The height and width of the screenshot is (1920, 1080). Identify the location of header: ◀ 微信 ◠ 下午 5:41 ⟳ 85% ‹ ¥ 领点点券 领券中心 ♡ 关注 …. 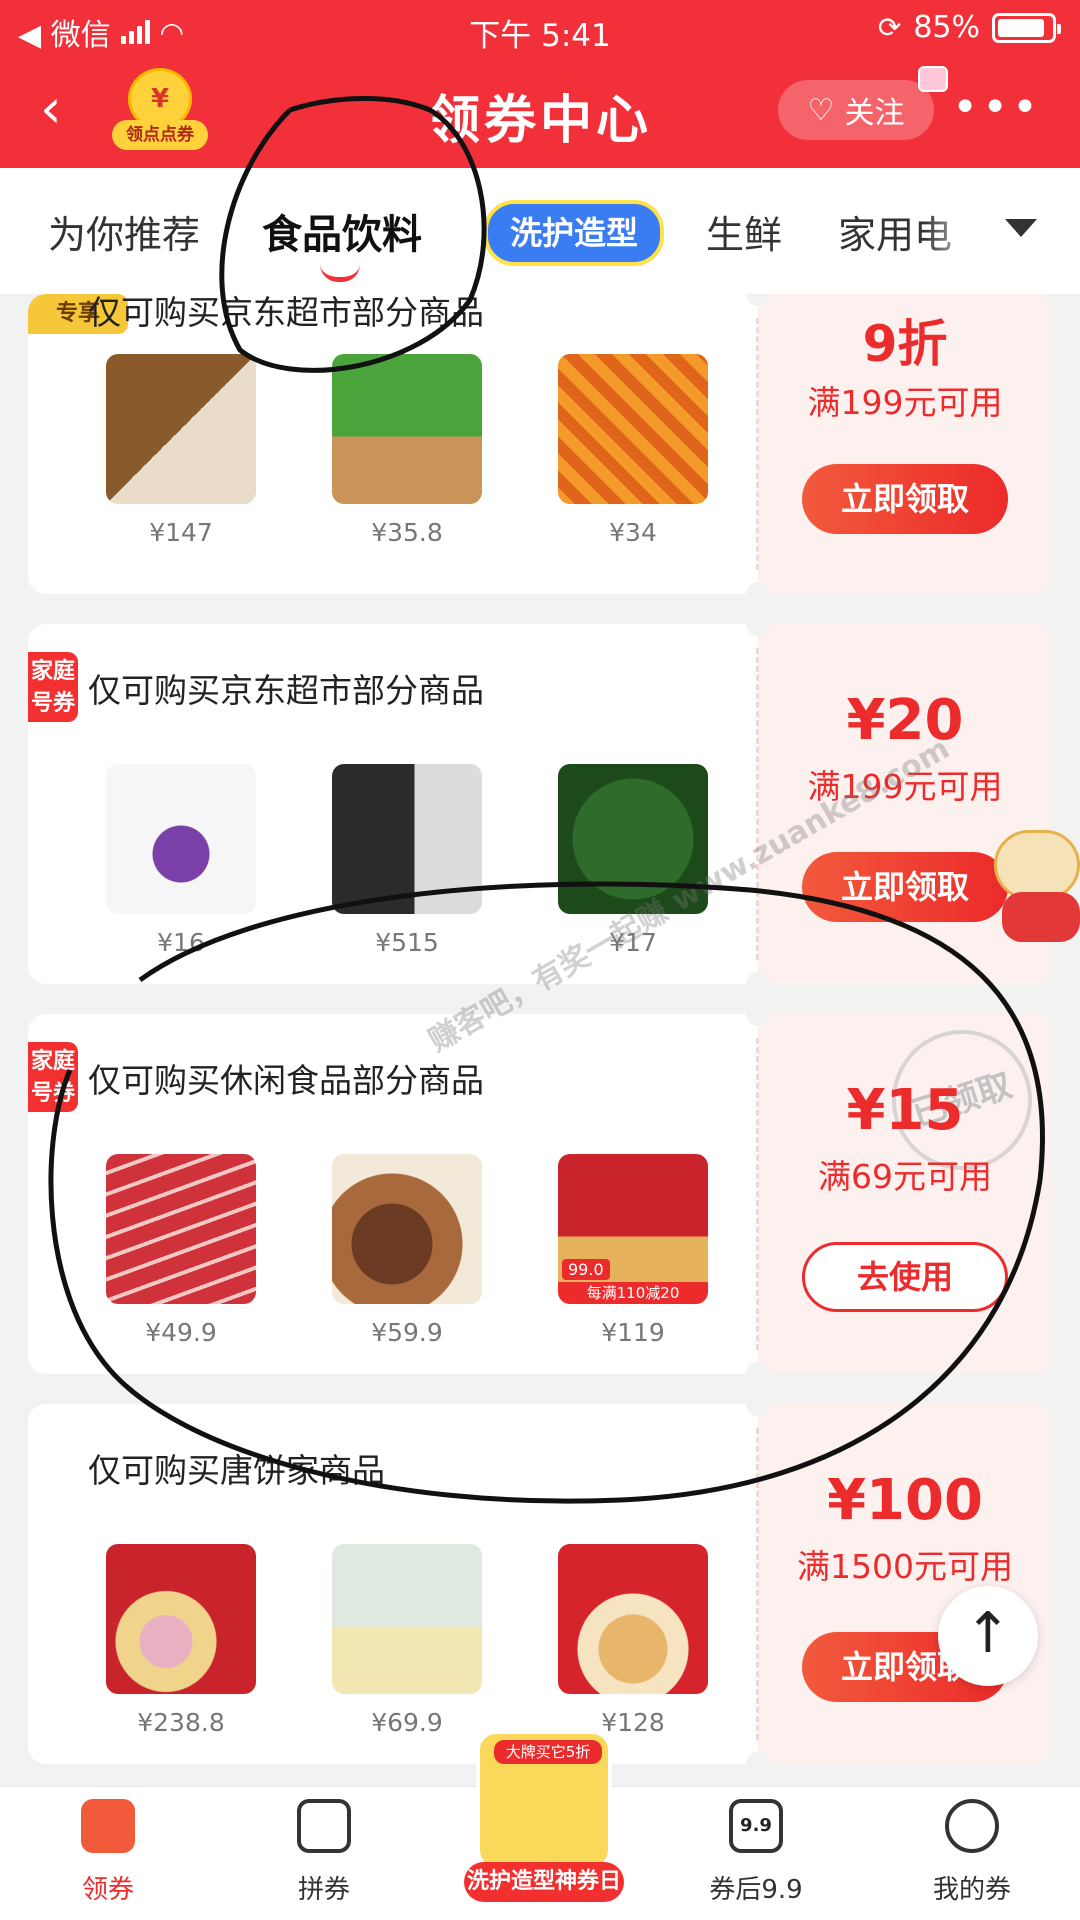
(540, 84).